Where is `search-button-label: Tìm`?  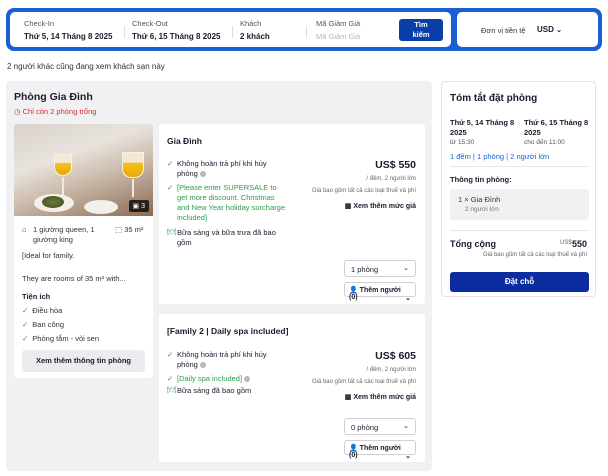
search-button-label: Tìm is located at coordinates (421, 24).